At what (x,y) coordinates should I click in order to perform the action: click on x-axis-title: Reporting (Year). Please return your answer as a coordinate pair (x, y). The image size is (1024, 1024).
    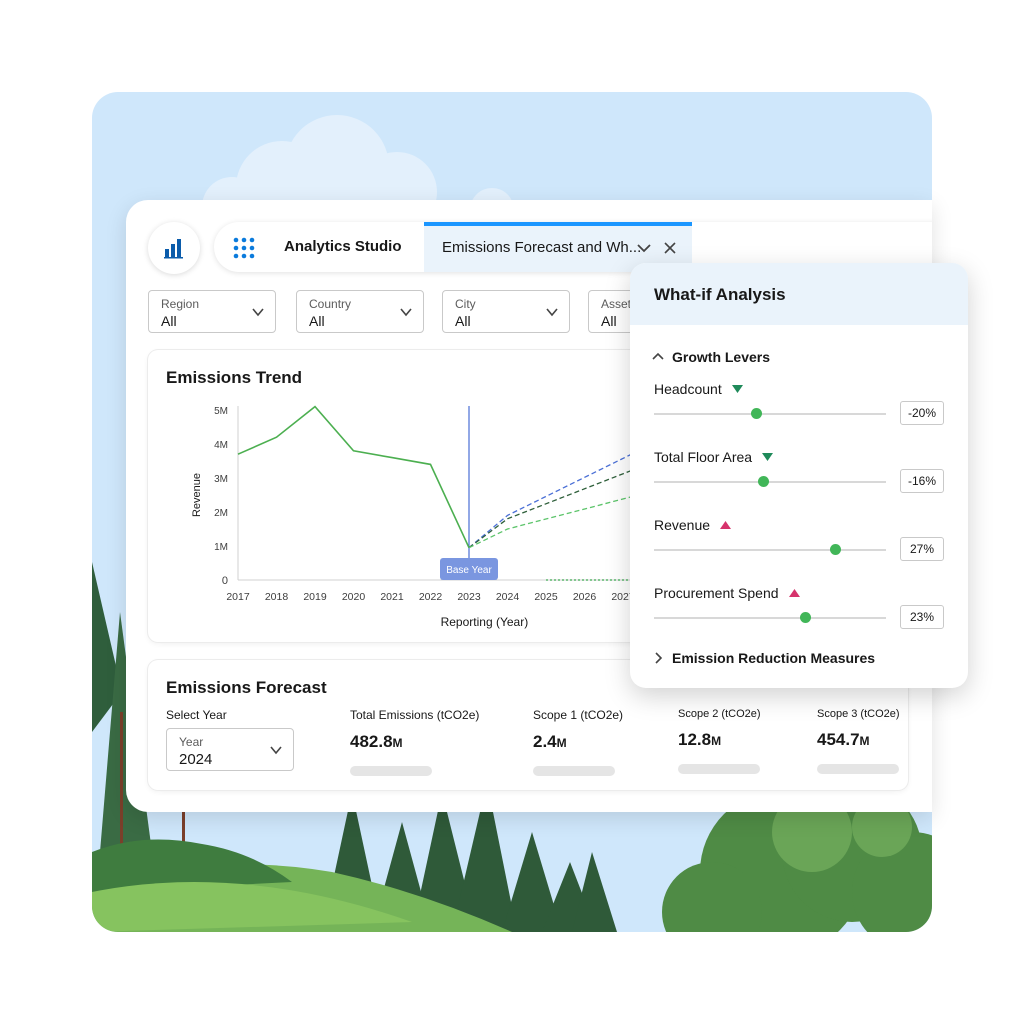
    Looking at the image, I should click on (485, 622).